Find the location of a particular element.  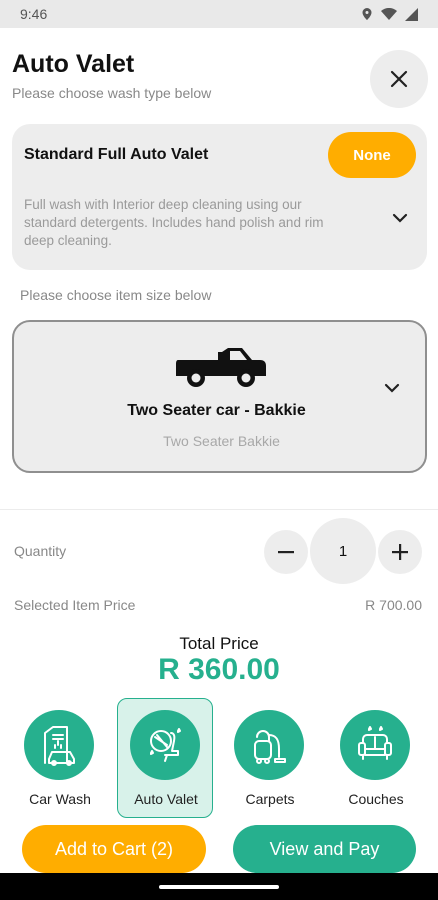

status-time: 9:46 is located at coordinates (34, 14).